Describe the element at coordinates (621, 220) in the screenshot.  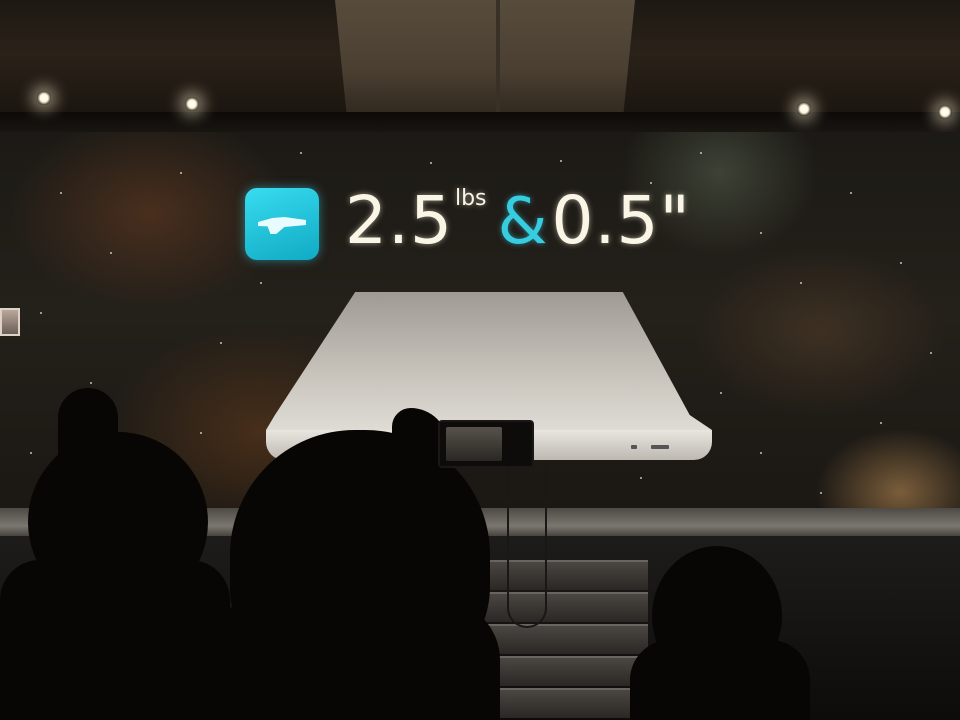
I see `thickness-value: 0.5"` at that location.